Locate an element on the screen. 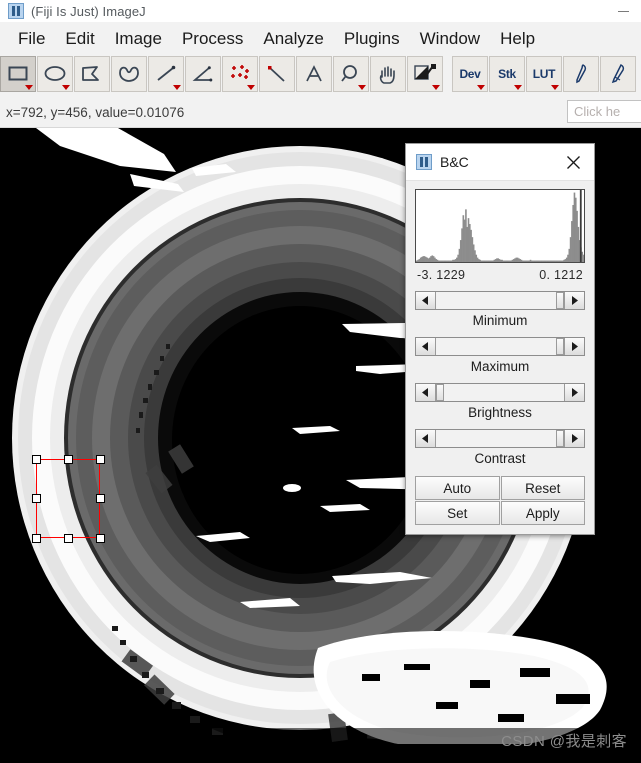 This screenshot has height=763, width=641. roi-handle-bottom-center is located at coordinates (68, 538).